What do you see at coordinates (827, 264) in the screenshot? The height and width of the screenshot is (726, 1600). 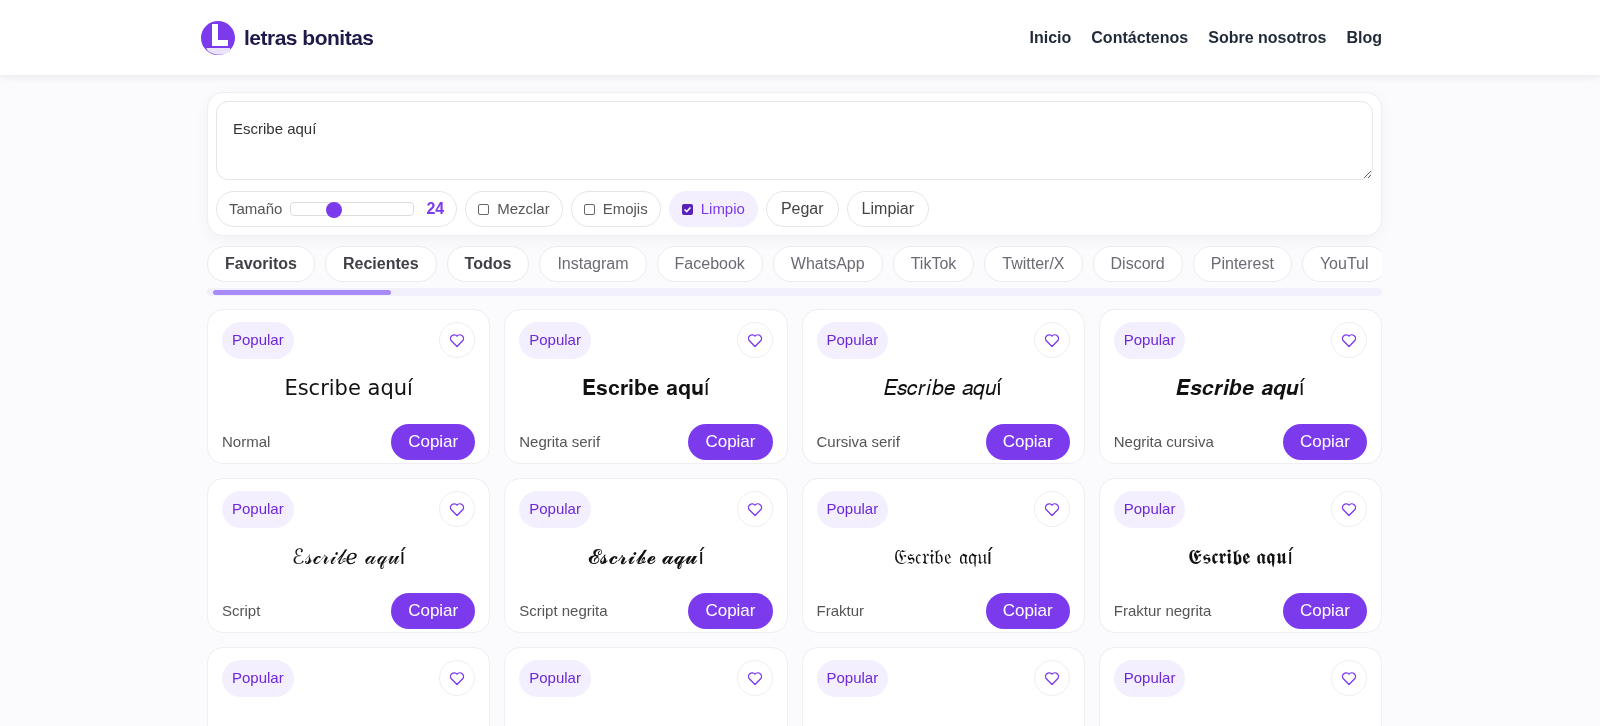 I see `category-tab: WhatsApp` at bounding box center [827, 264].